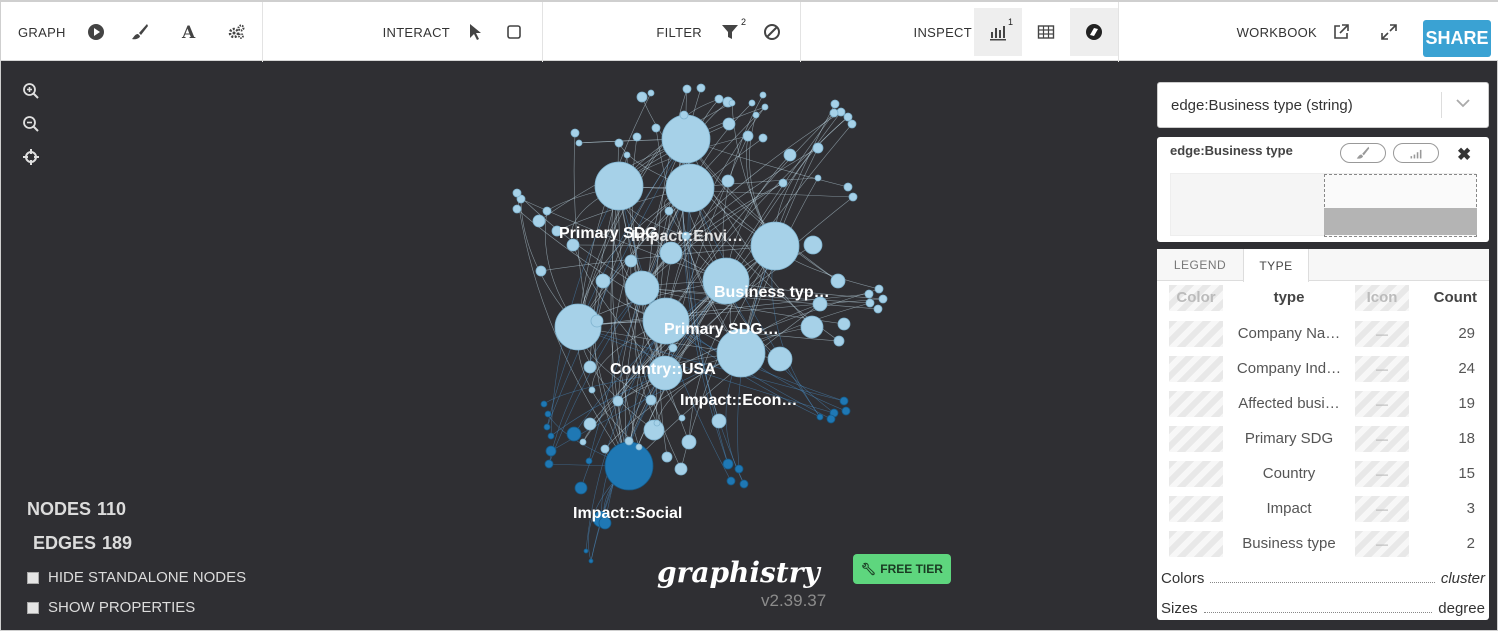 This screenshot has width=1498, height=631. Describe the element at coordinates (1325, 369) in the screenshot. I see `table-row: Company Ind… — 24` at that location.